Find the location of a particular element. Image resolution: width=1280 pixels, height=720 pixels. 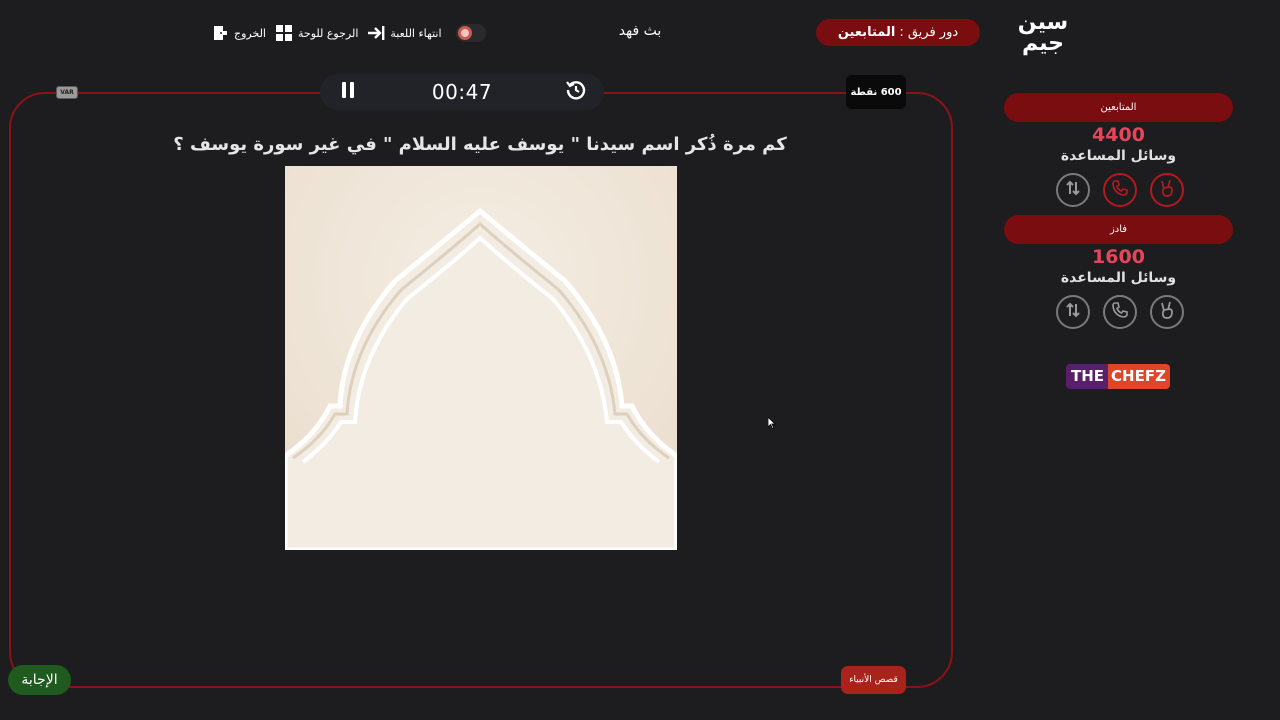

points-badge: 600 نقطة is located at coordinates (876, 92).